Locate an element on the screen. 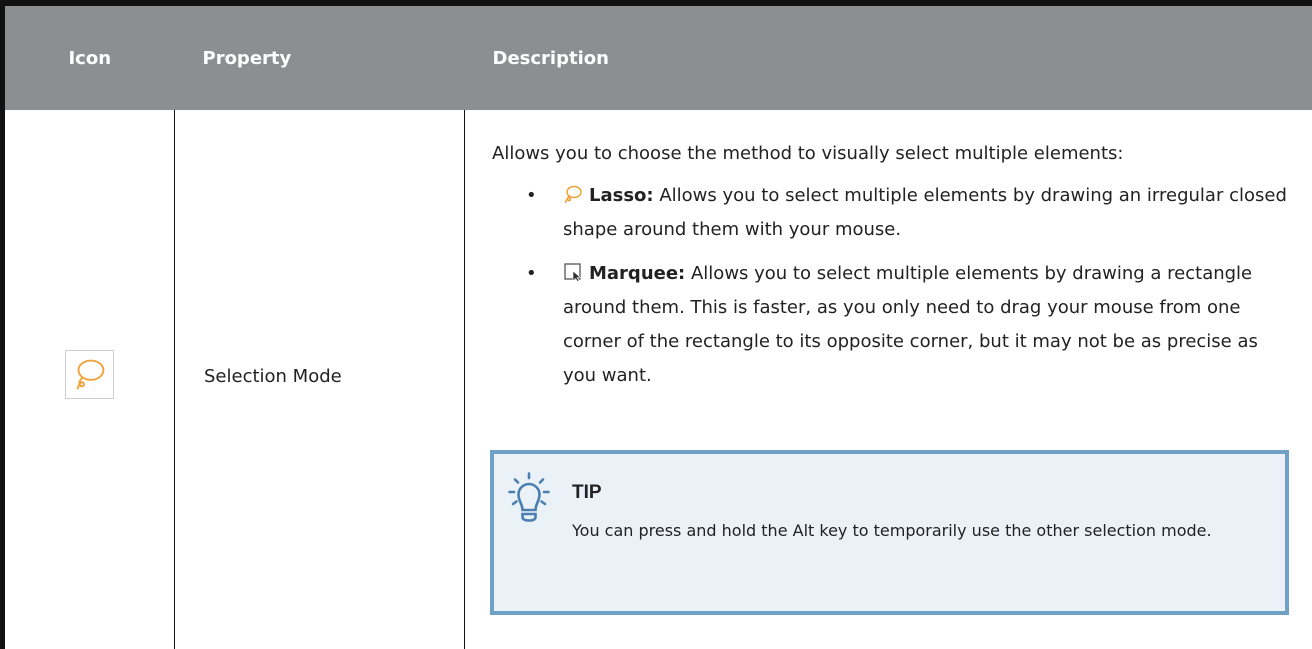  icon-cell is located at coordinates (87, 379).